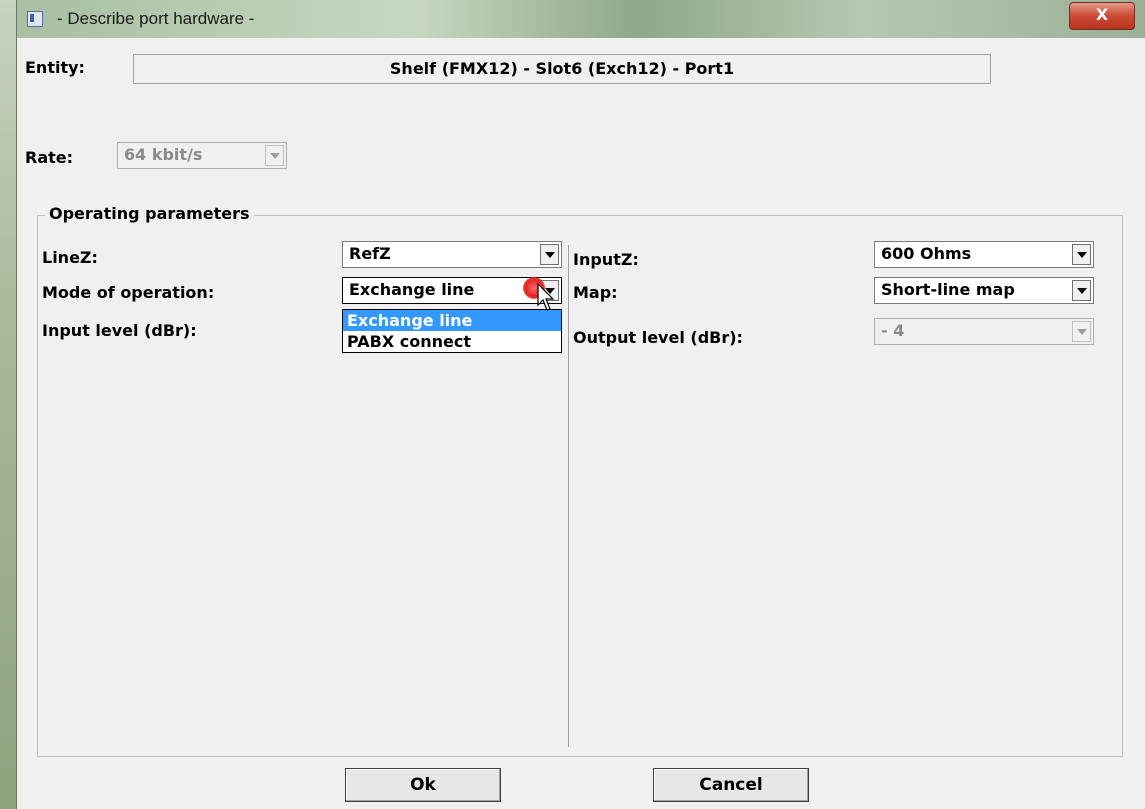 The image size is (1145, 809). Describe the element at coordinates (984, 254) in the screenshot. I see `inputz-select: 600 Ohms` at that location.